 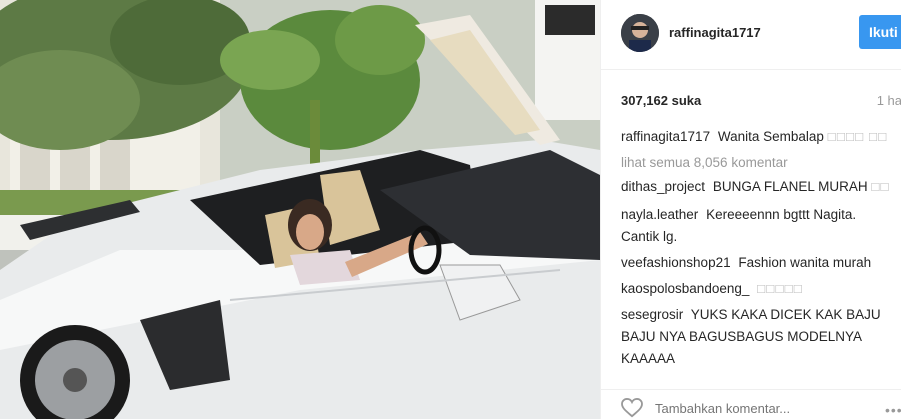 What do you see at coordinates (761, 100) in the screenshot?
I see `likes-row: 307,162 suka 1 ha` at bounding box center [761, 100].